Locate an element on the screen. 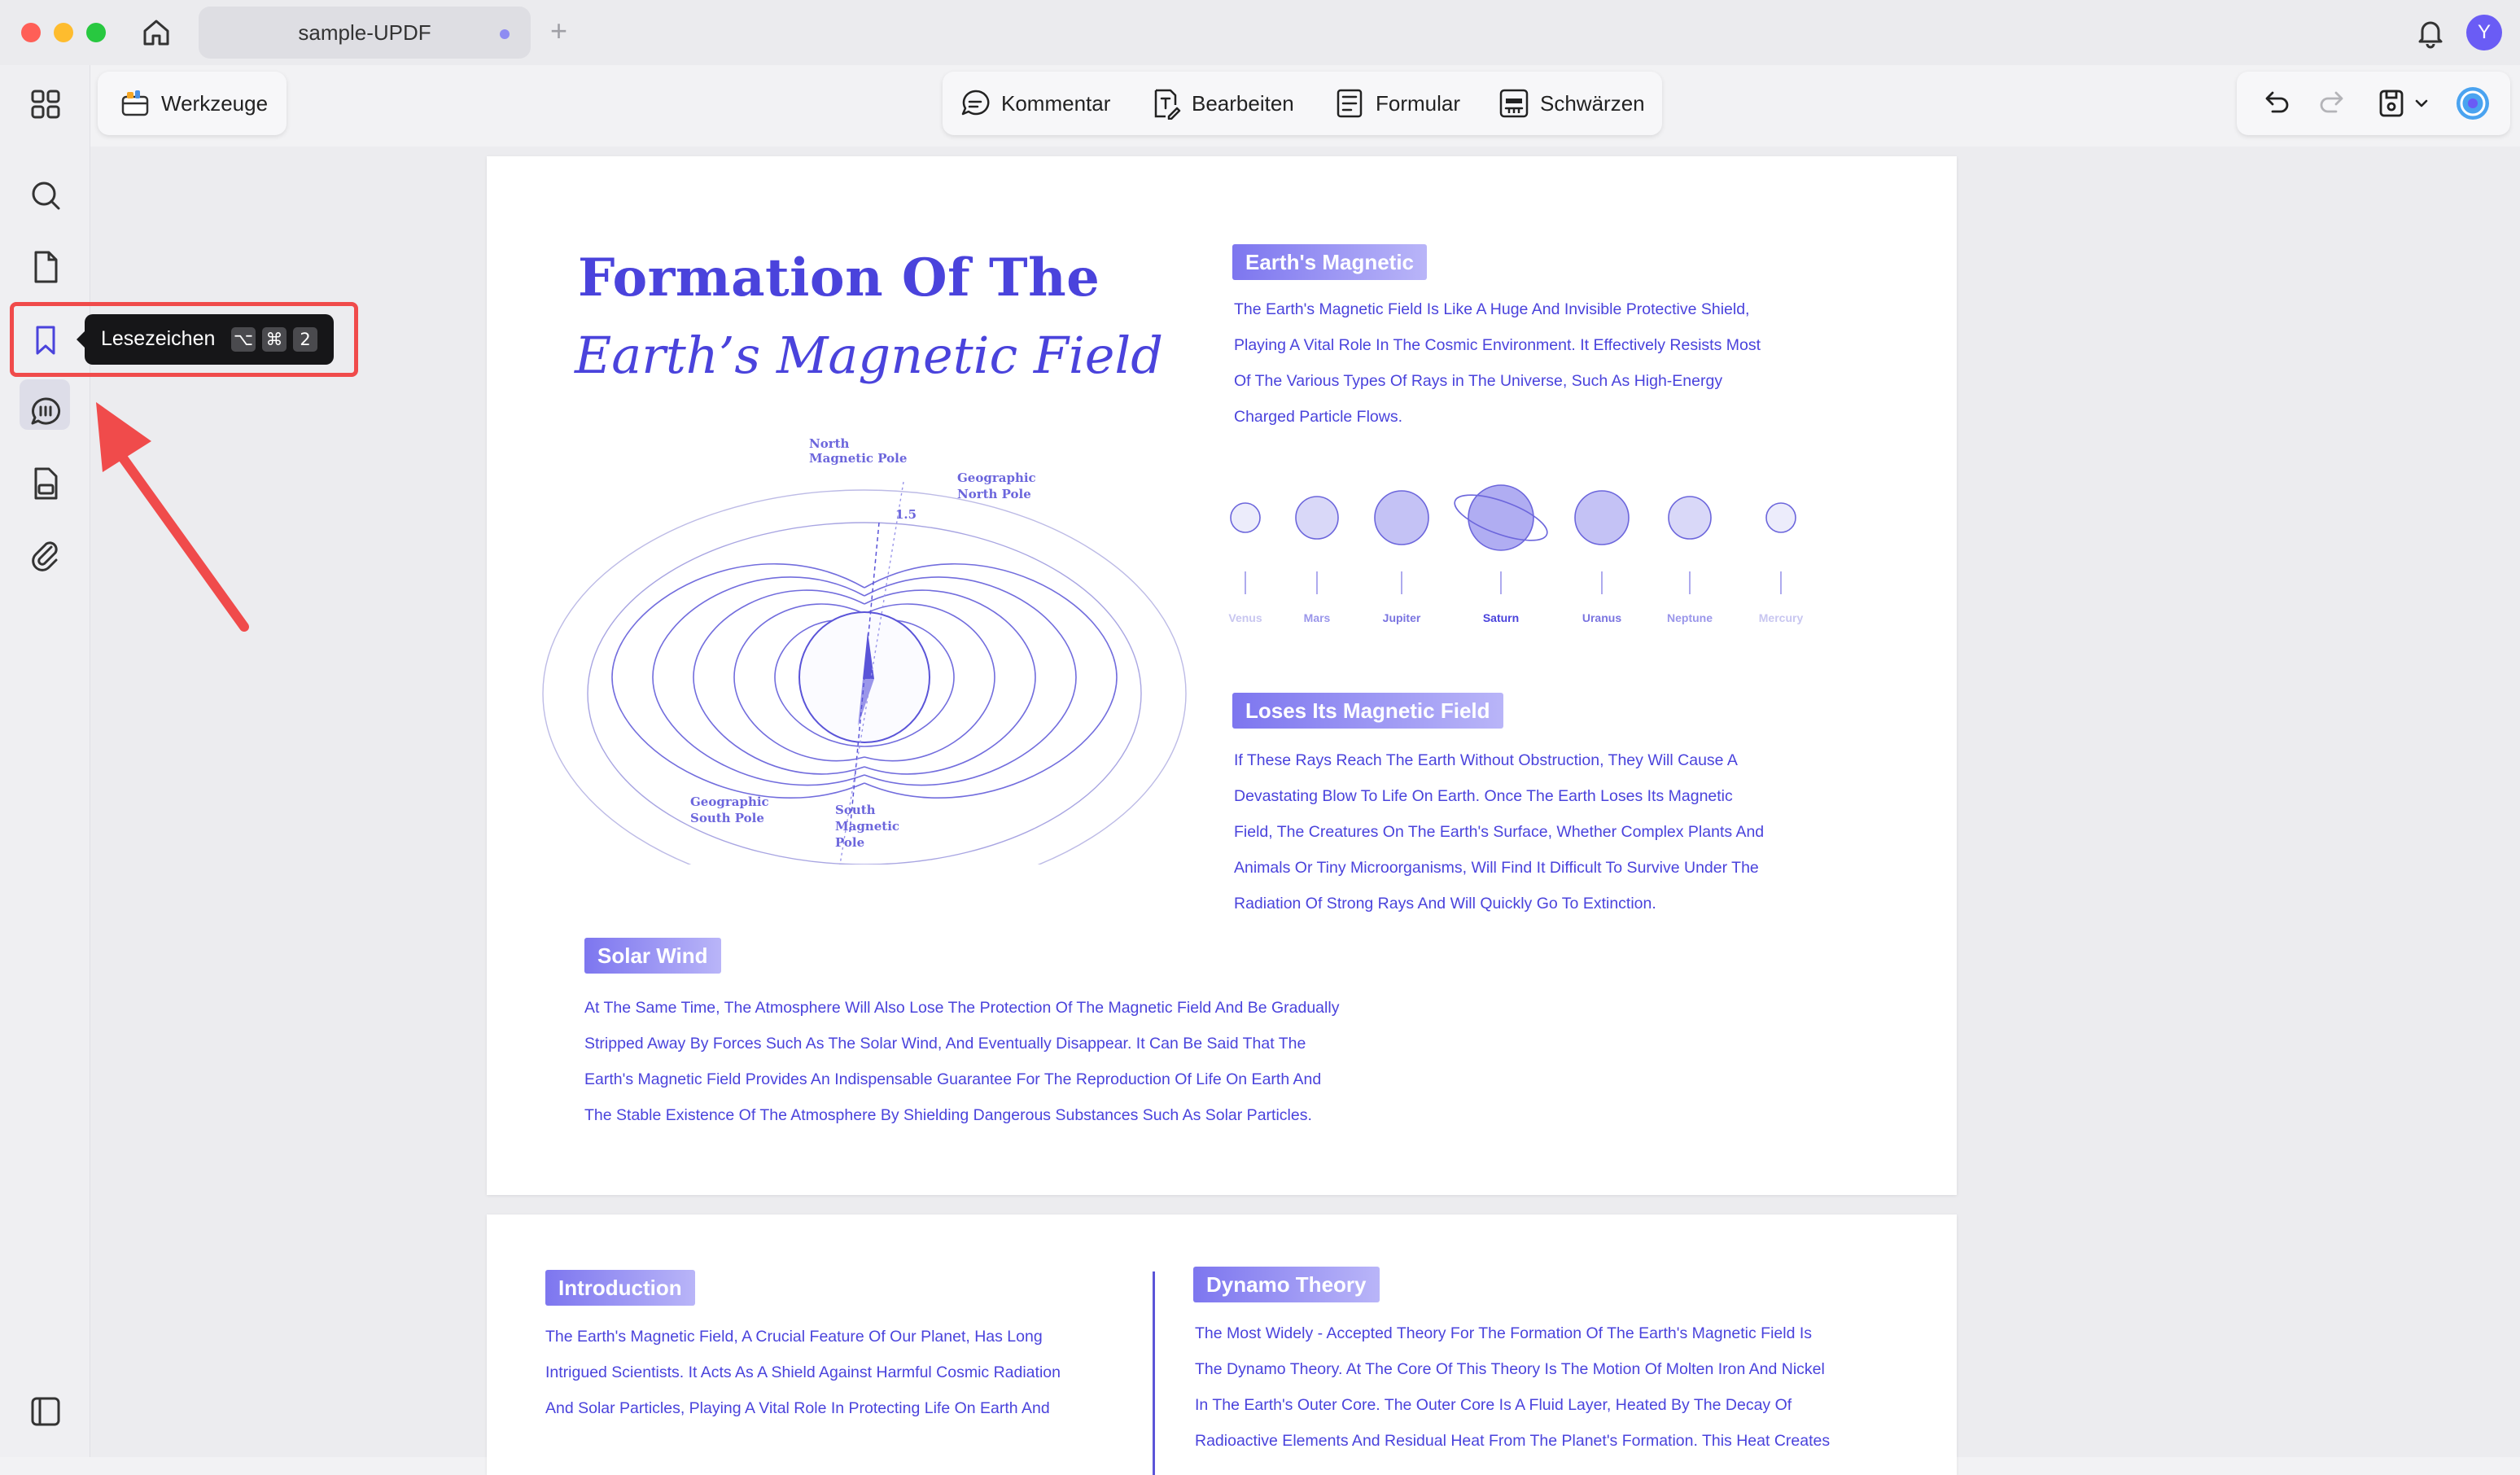  label-north-magnetic-pole-1: North is located at coordinates (829, 443).